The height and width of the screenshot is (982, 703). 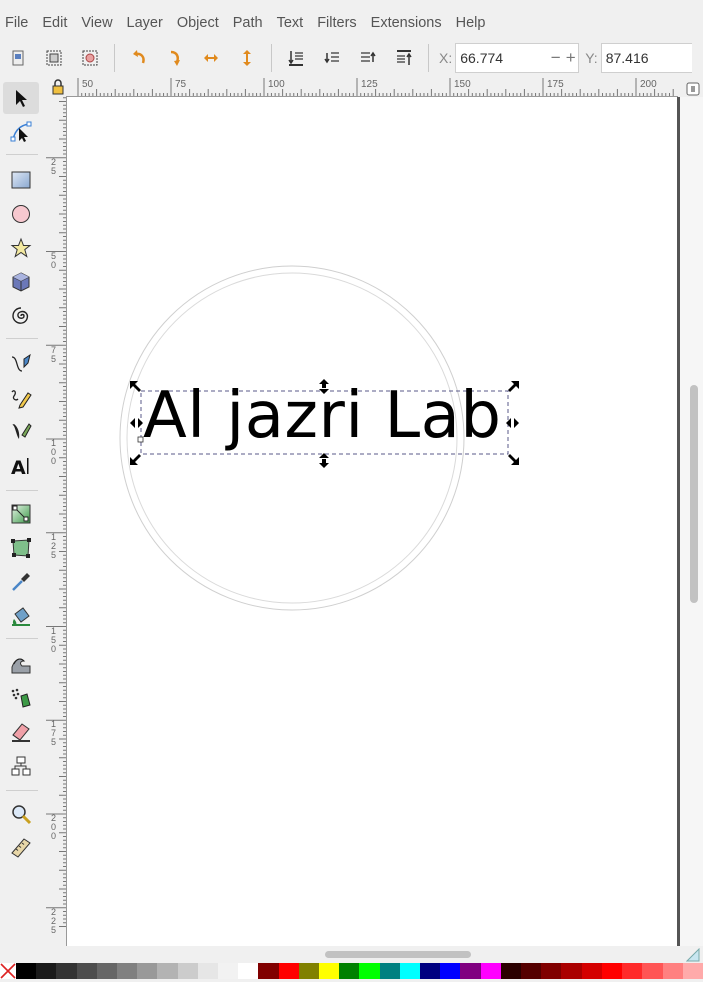 What do you see at coordinates (21, 514) in the screenshot?
I see `gradient-tool` at bounding box center [21, 514].